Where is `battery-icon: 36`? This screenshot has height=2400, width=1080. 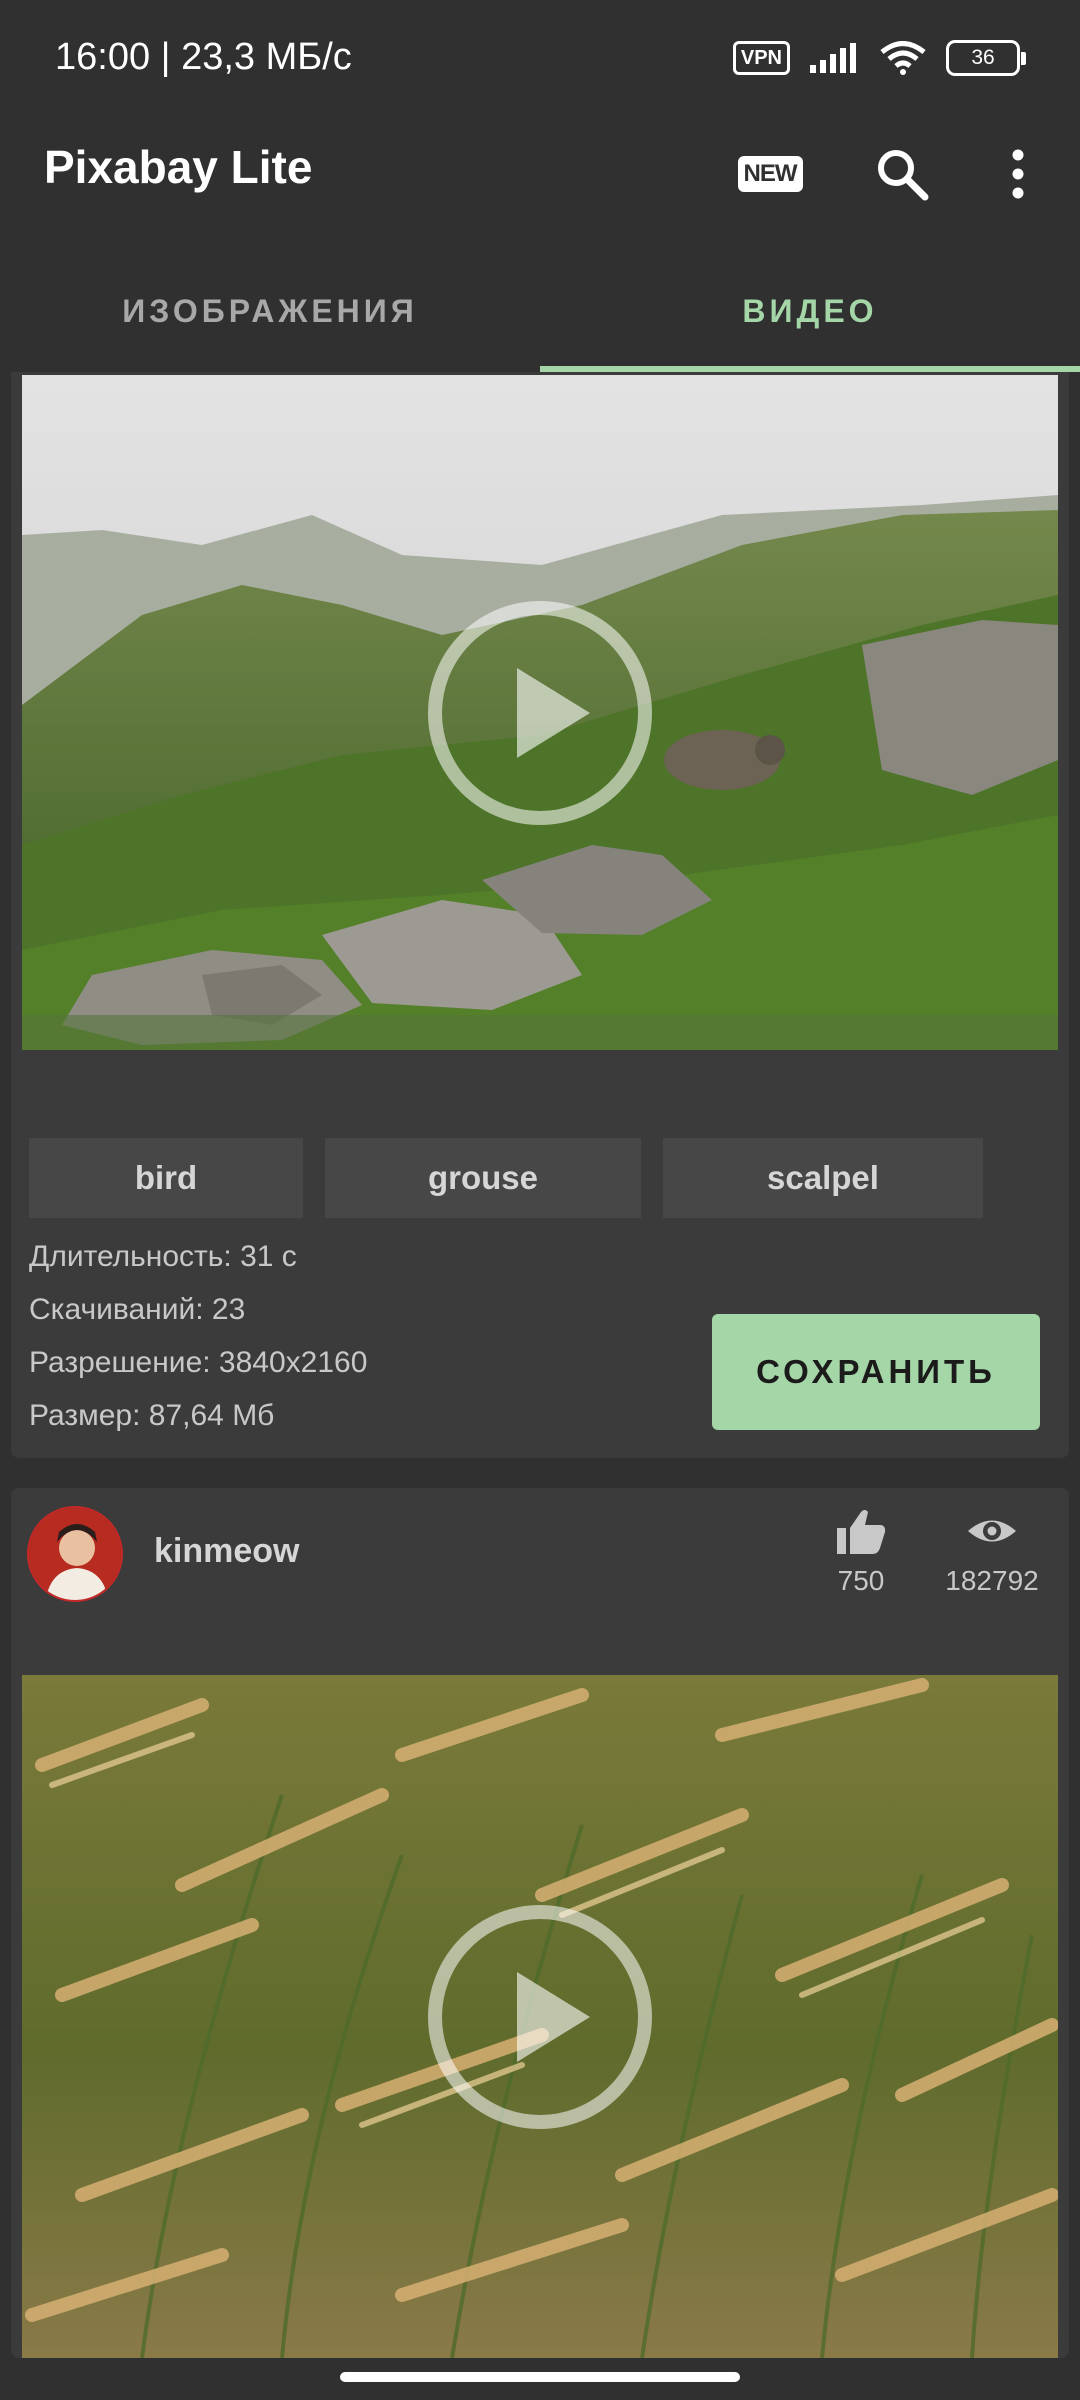 battery-icon: 36 is located at coordinates (986, 58).